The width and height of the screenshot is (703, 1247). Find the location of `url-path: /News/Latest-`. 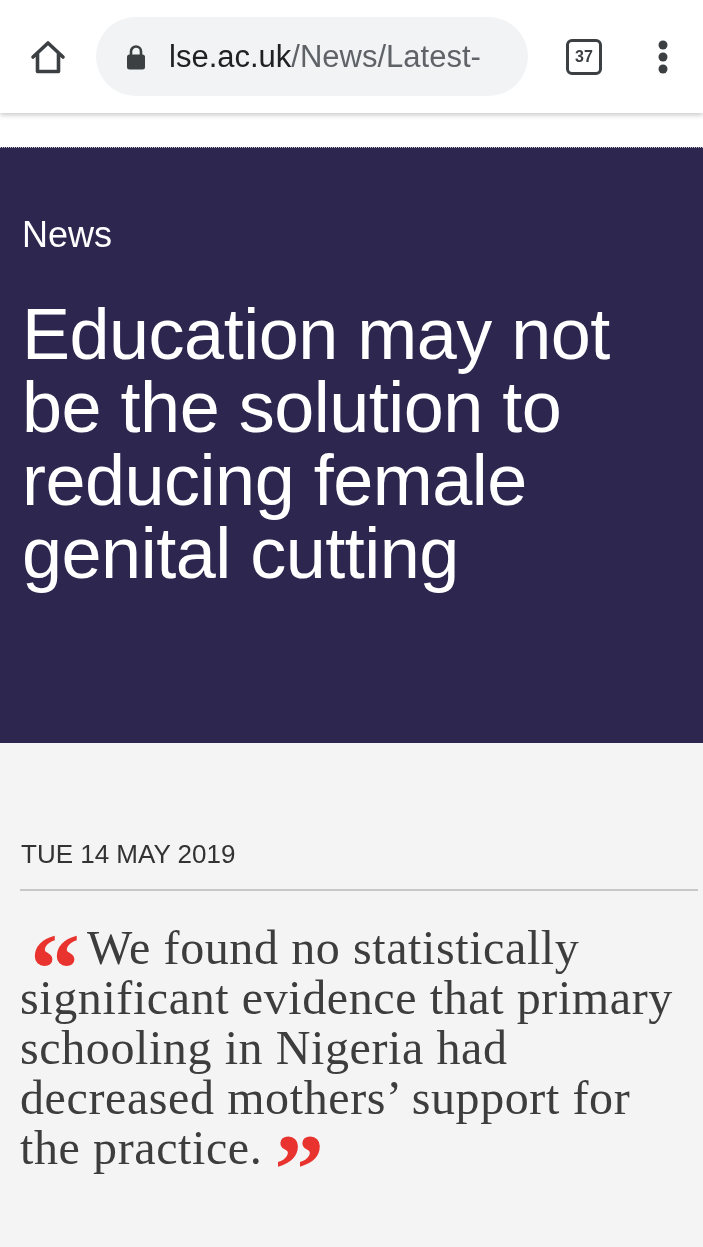

url-path: /News/Latest- is located at coordinates (386, 56).